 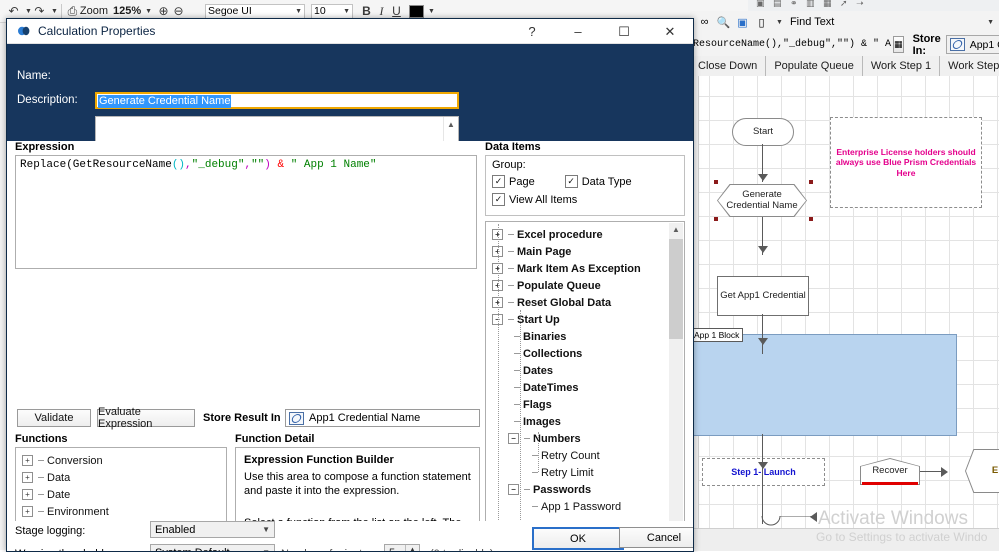 I want to click on italic-button: I, so click(x=381, y=11).